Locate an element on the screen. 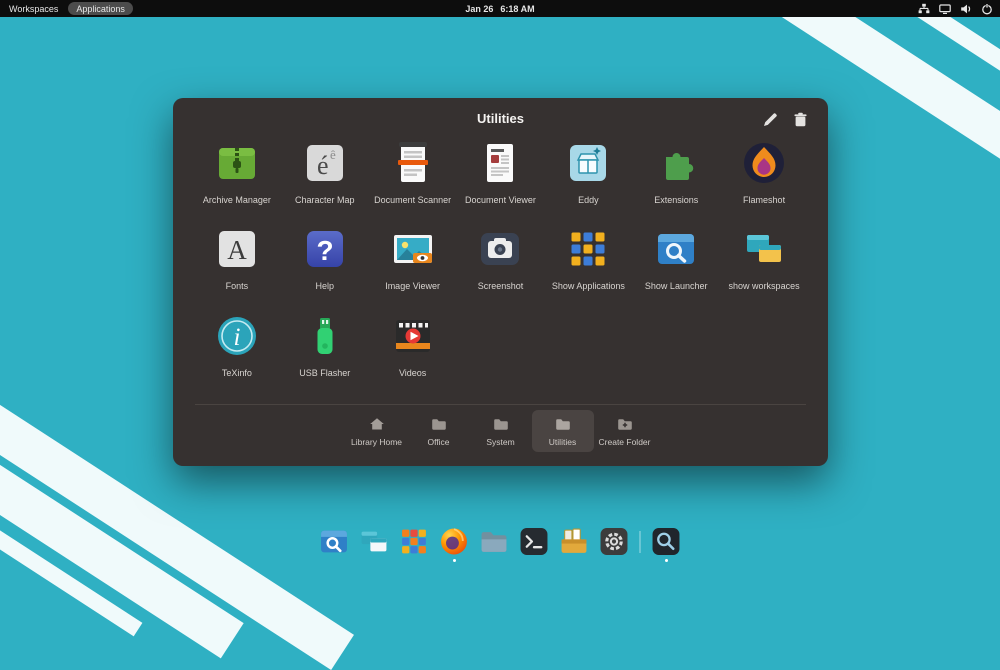 This screenshot has width=1000, height=670. app-label: Character Map is located at coordinates (325, 200).